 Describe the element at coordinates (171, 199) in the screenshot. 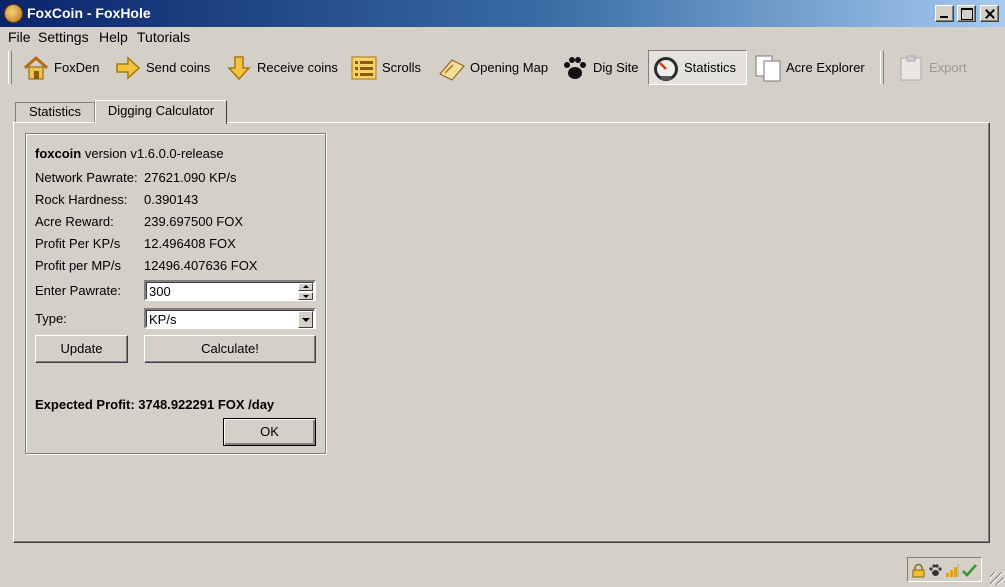

I see `rock-hardness-value: 0.390143` at that location.